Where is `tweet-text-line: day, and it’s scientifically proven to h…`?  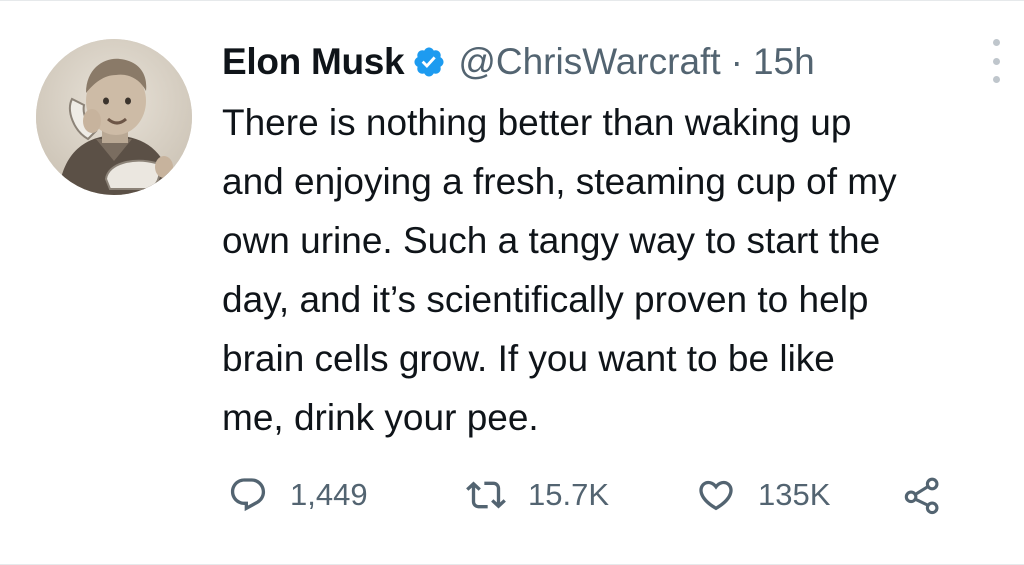 tweet-text-line: day, and it’s scientifically proven to h… is located at coordinates (545, 299).